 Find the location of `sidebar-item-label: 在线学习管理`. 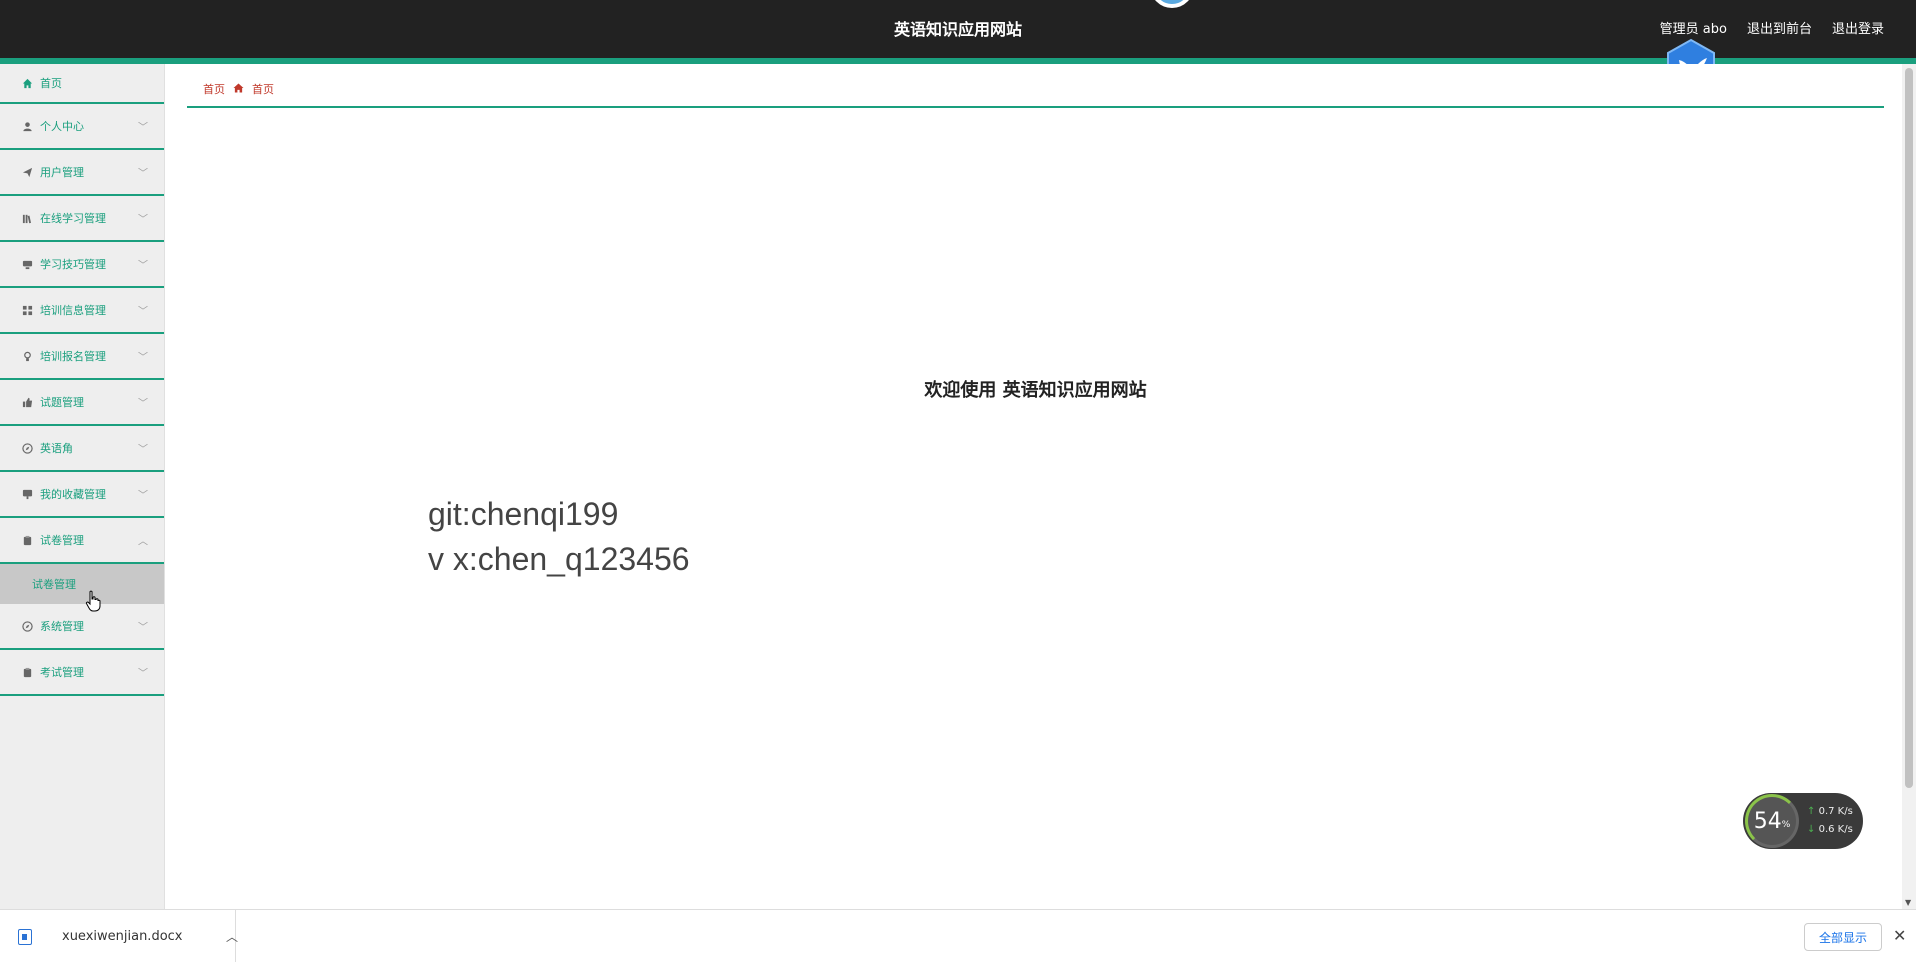

sidebar-item-label: 在线学习管理 is located at coordinates (73, 218).